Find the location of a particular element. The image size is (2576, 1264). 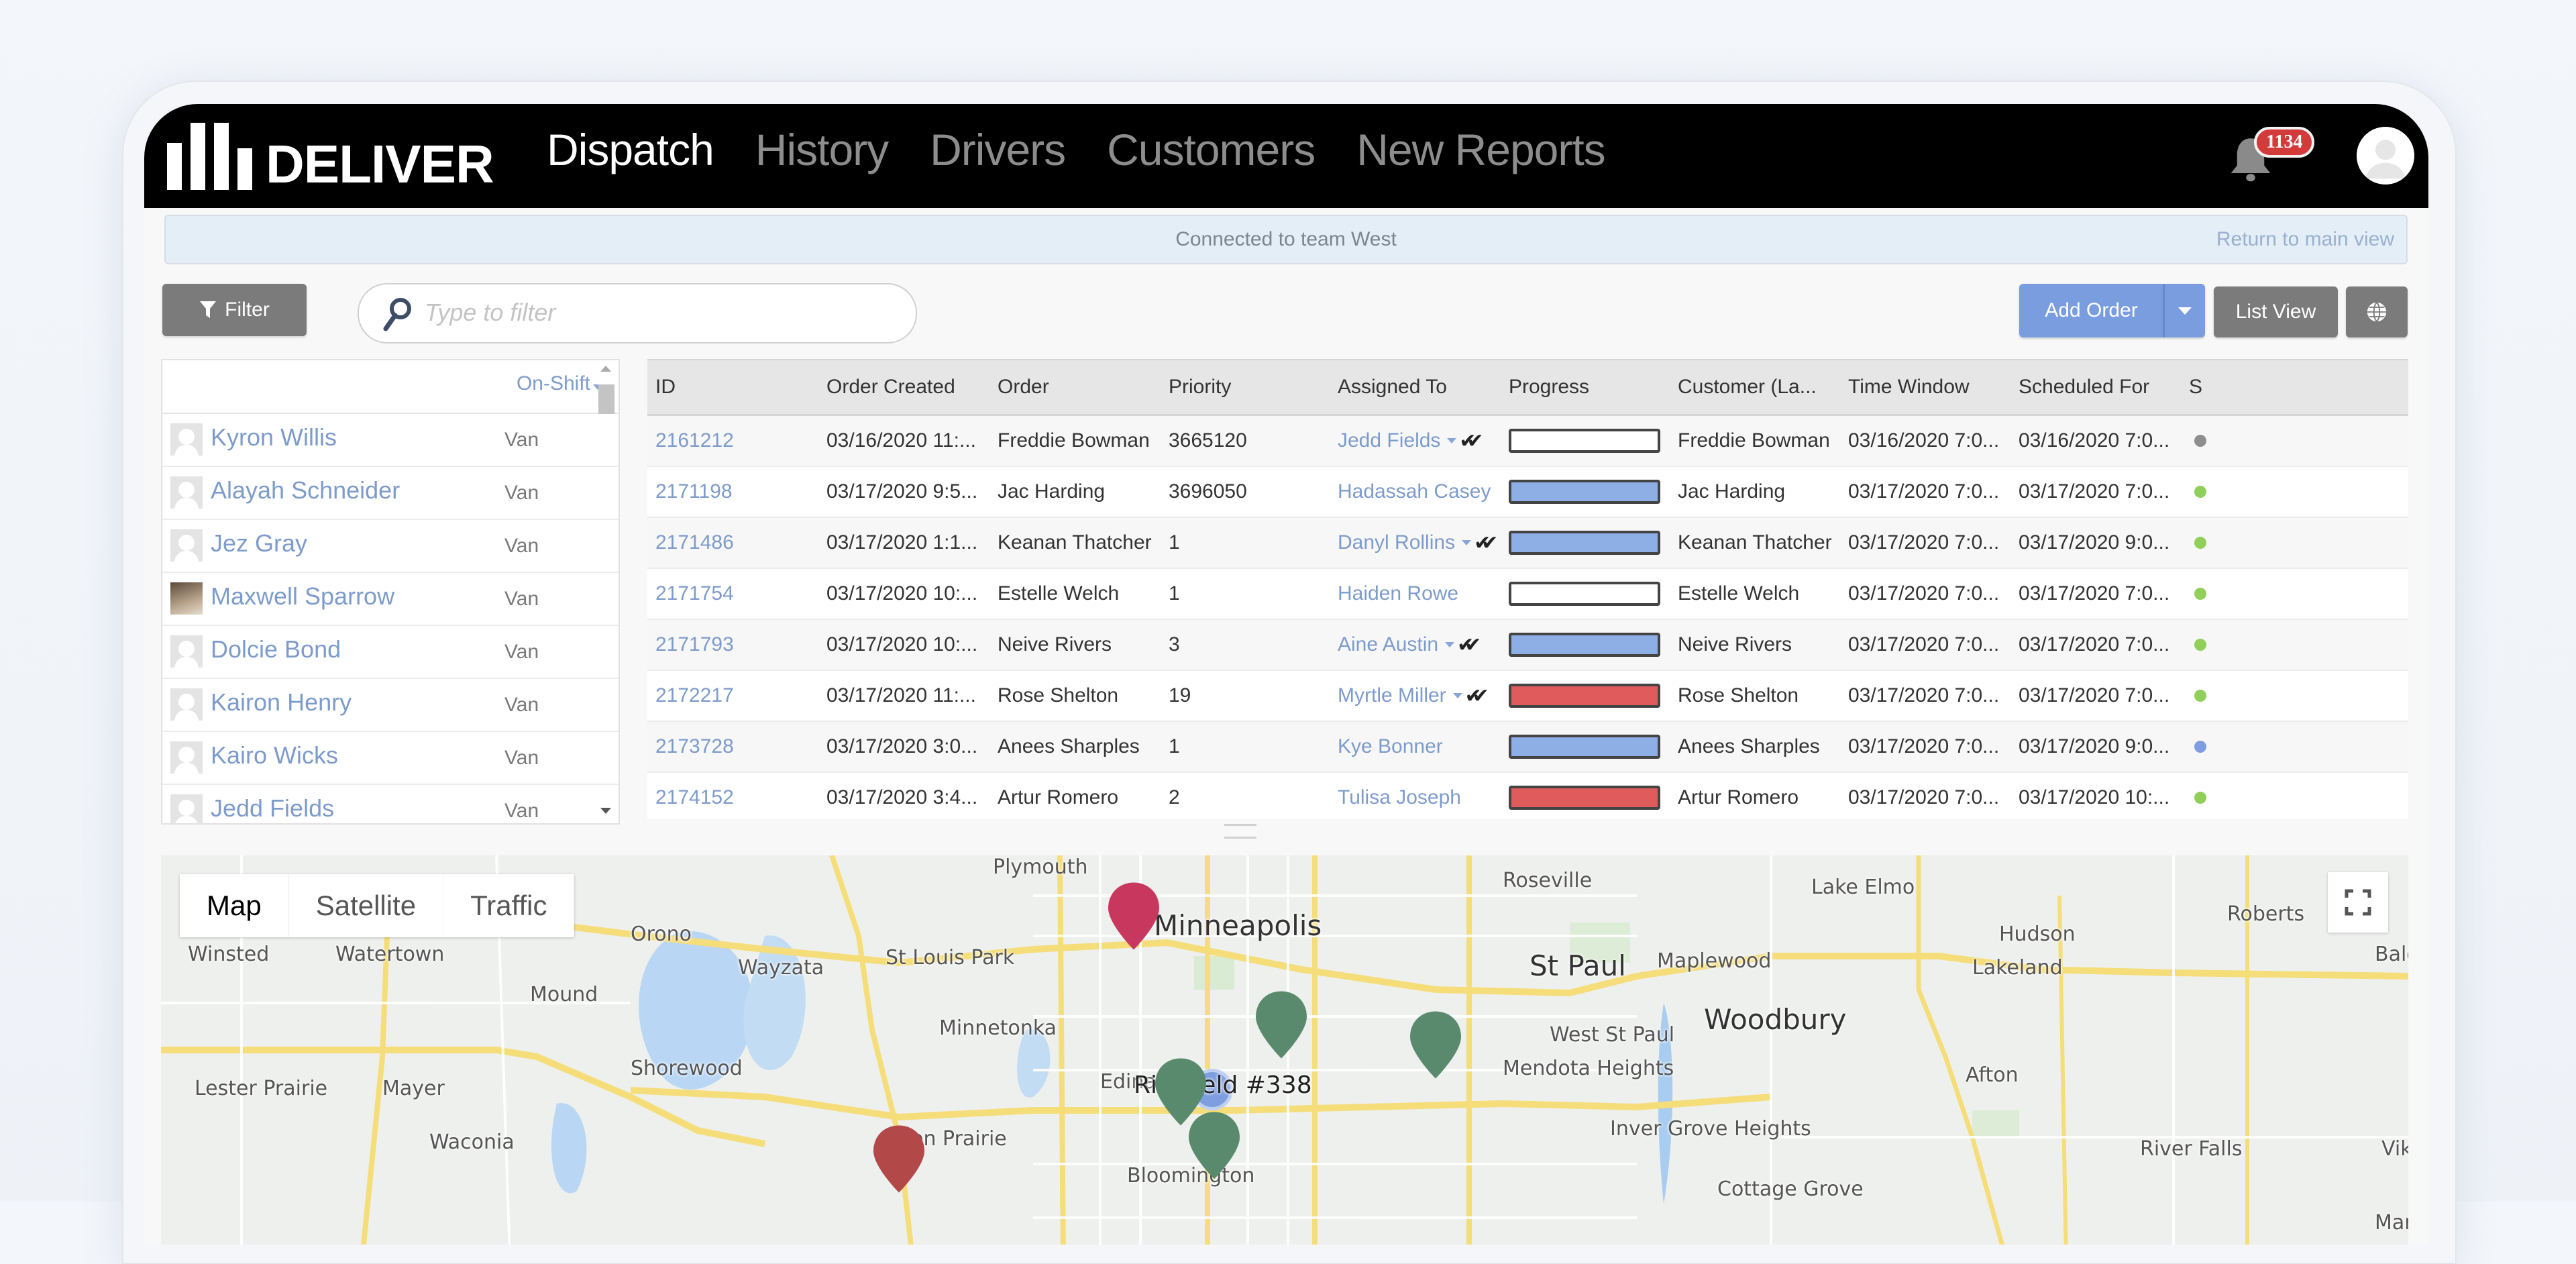

map-place-label: Minneapolis is located at coordinates (1238, 925).